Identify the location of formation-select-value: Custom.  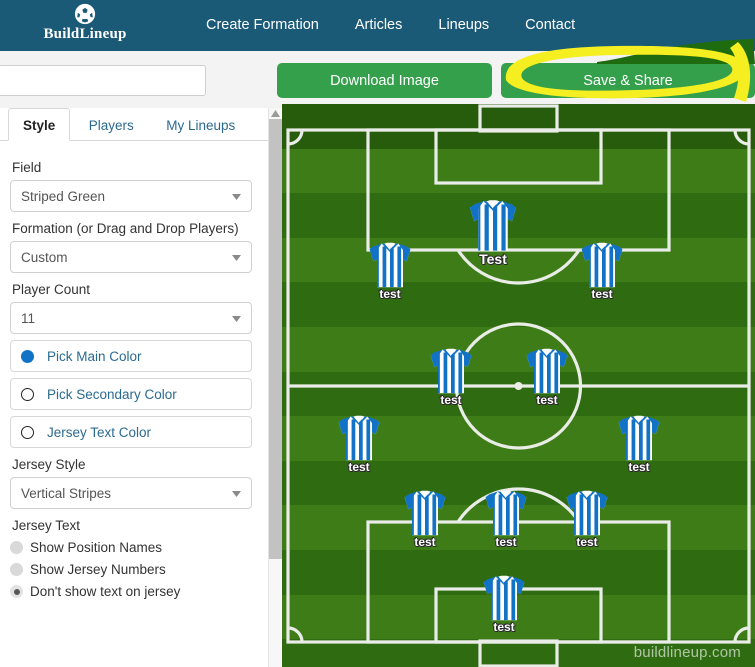
(44, 257).